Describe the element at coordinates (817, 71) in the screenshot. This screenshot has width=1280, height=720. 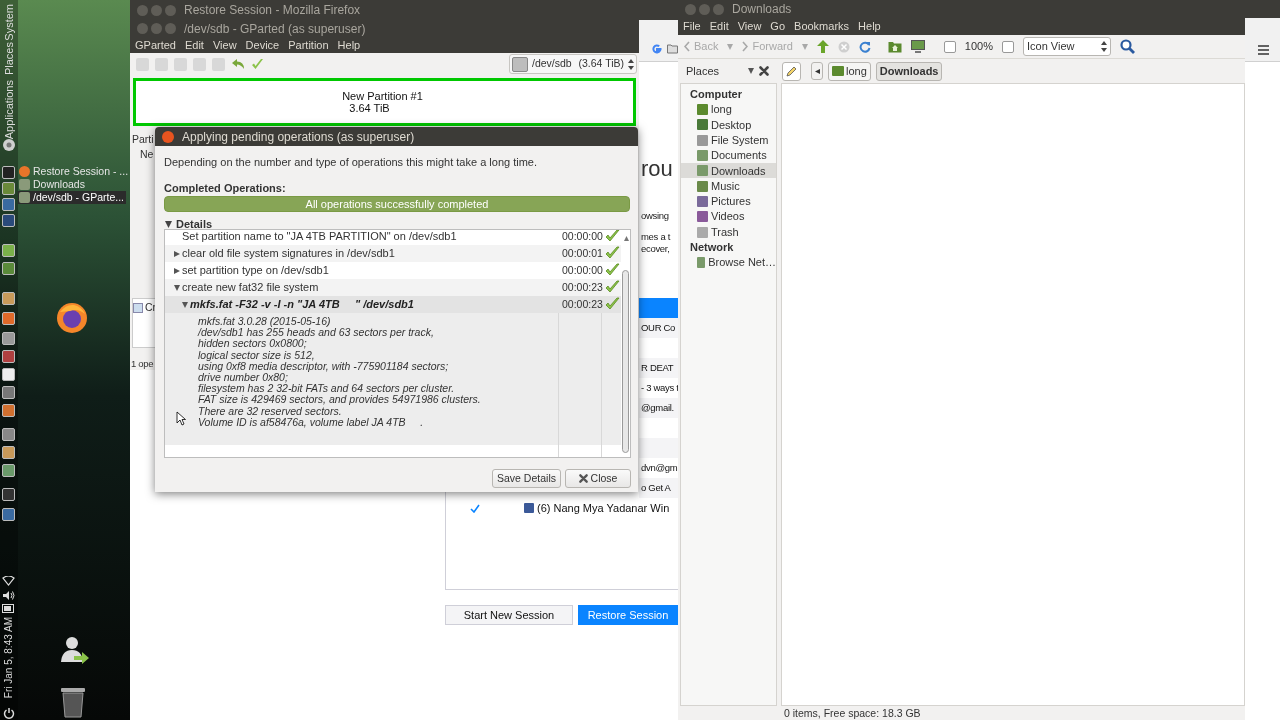
I see `path-back-button` at that location.